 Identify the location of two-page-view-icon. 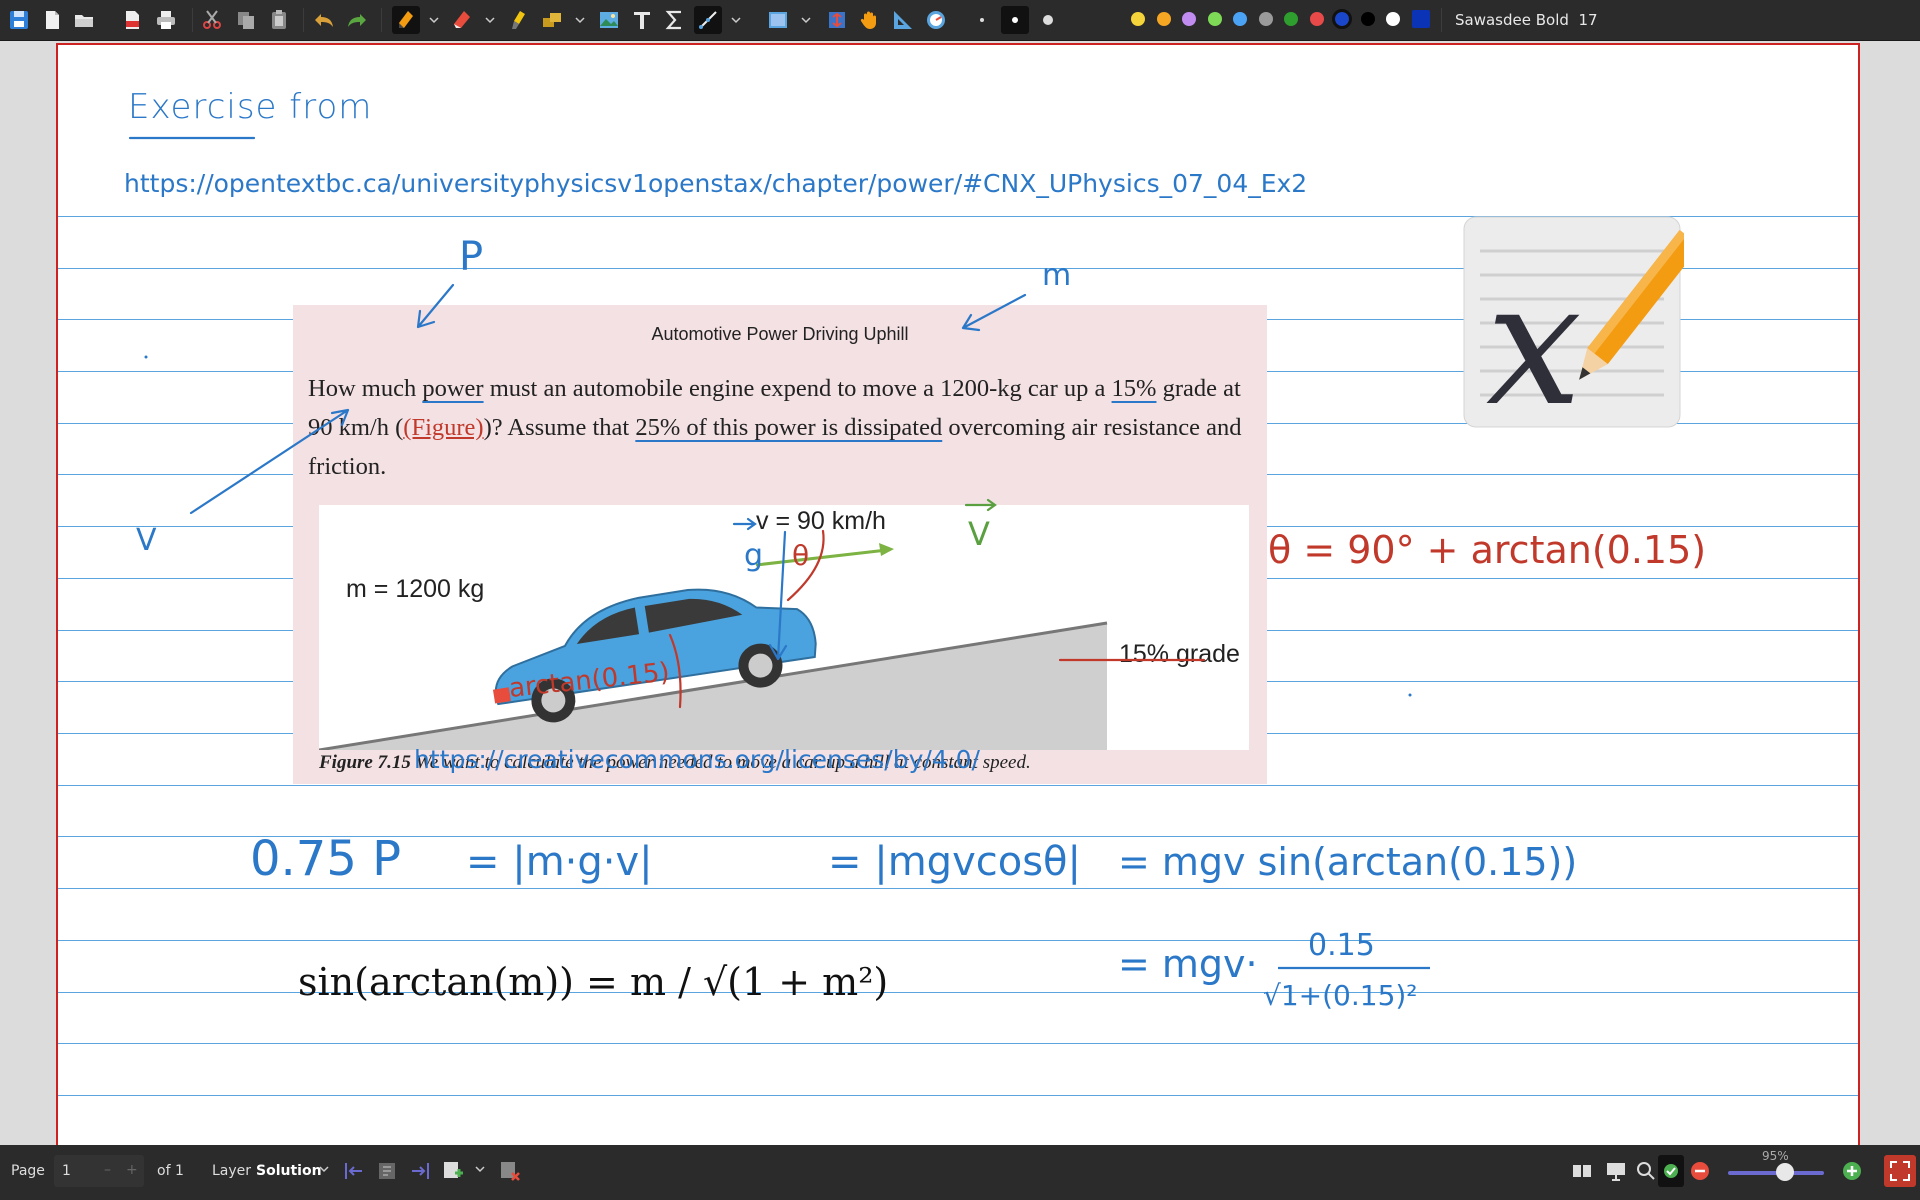
(1582, 1173).